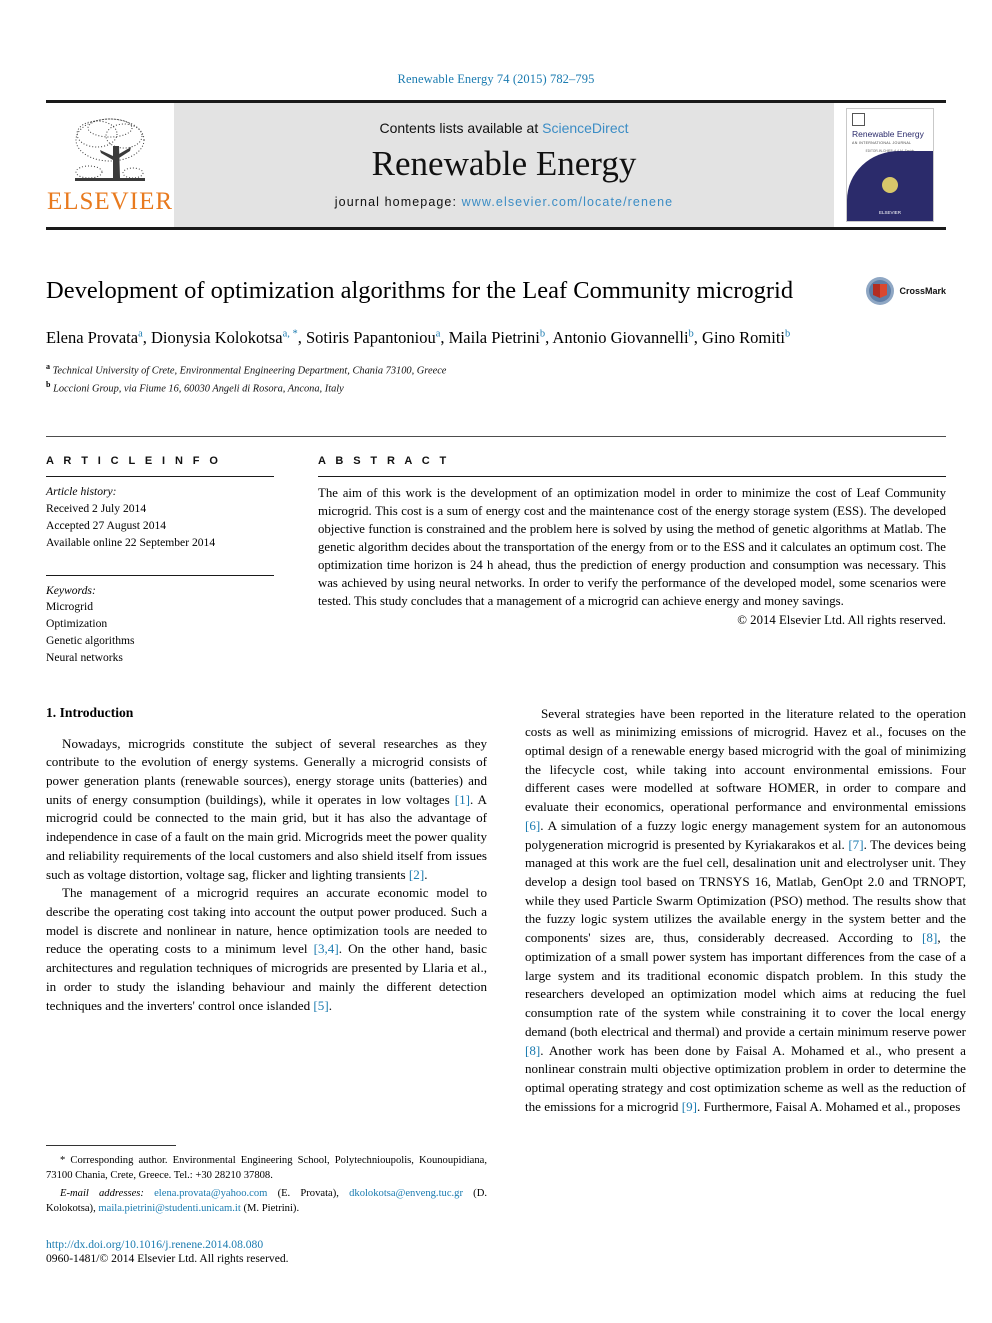  What do you see at coordinates (90, 712) in the screenshot?
I see `section-heading-introduction: 1. Introduction` at bounding box center [90, 712].